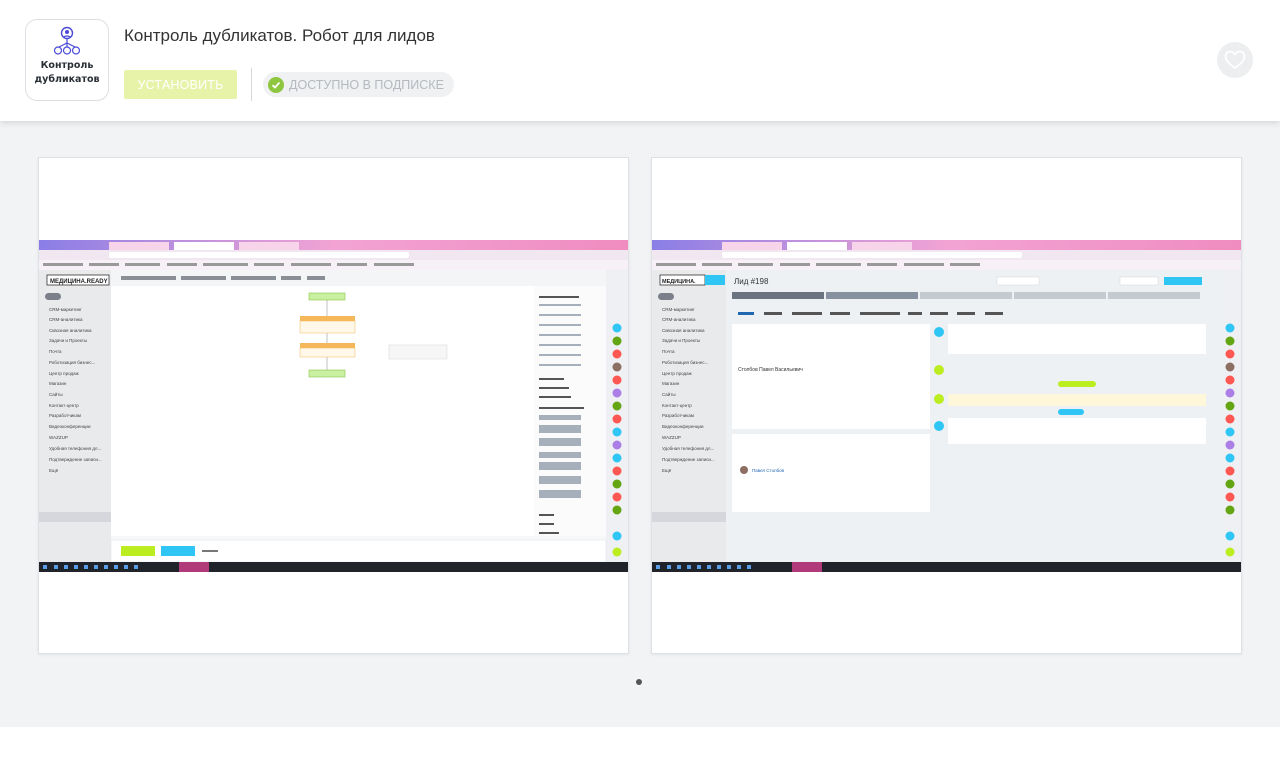 This screenshot has height=784, width=1280. I want to click on gallery-pagination, so click(639, 682).